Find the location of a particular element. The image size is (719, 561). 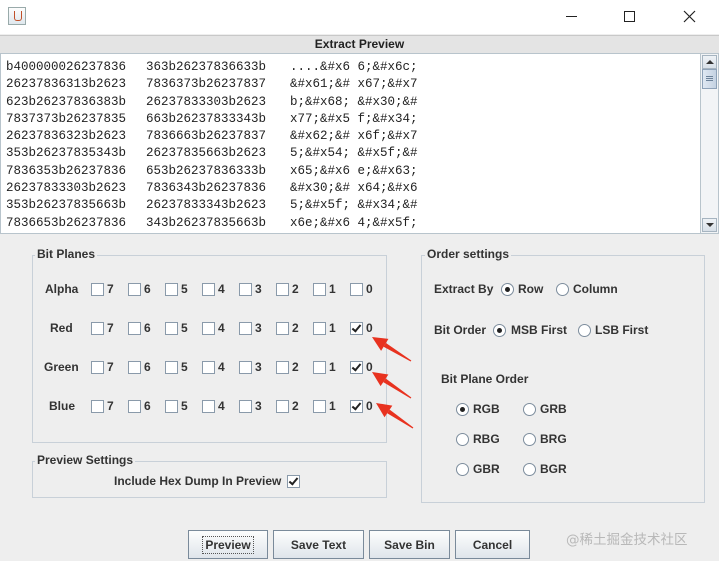

annotation-arrows is located at coordinates (393, 383).